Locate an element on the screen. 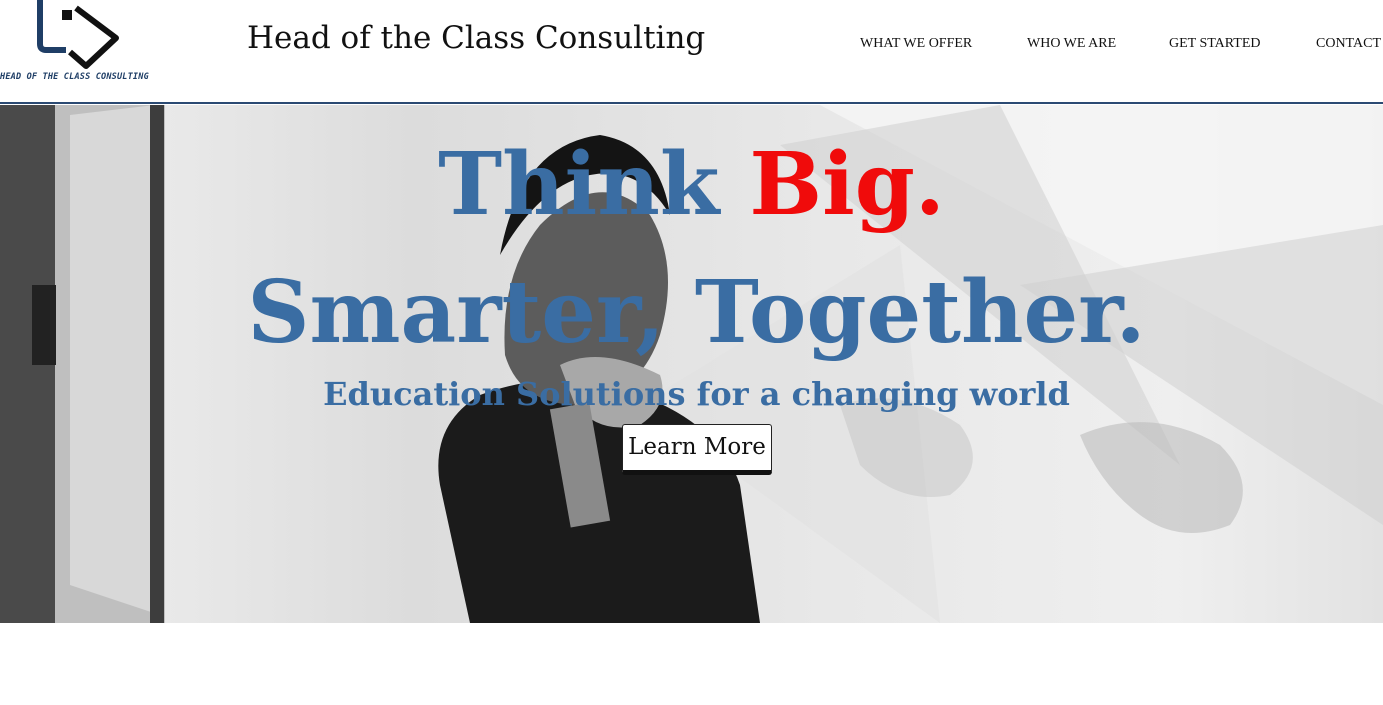 The height and width of the screenshot is (705, 1383). hero-headline-line2: Smarter, Together. is located at coordinates (696, 312).